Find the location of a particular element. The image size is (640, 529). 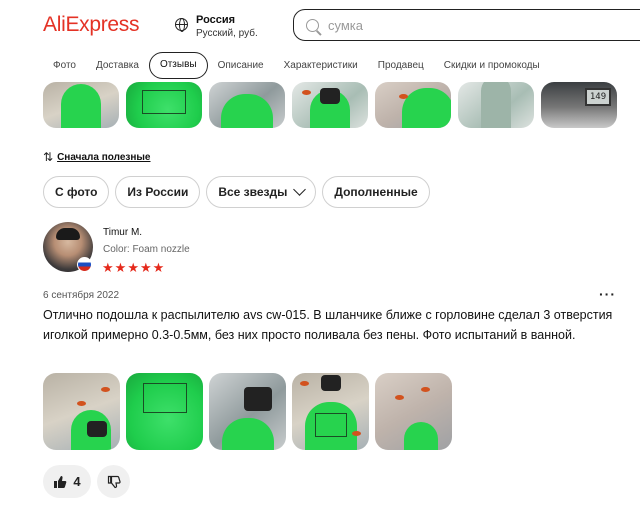

tab-description: Описание is located at coordinates (241, 65).